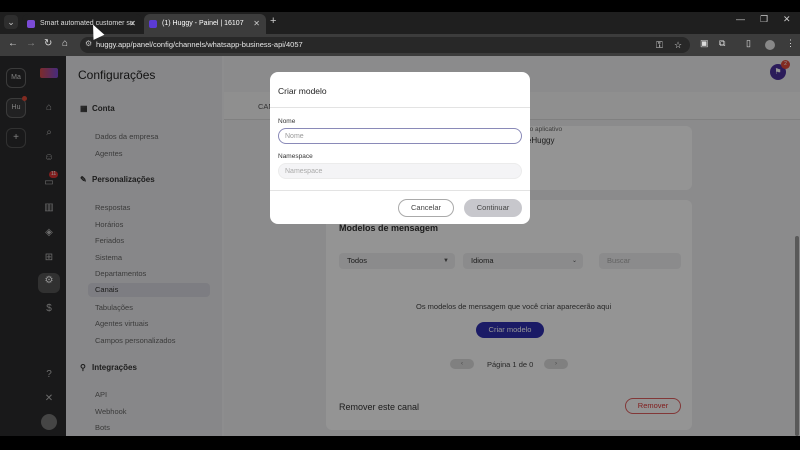  Describe the element at coordinates (722, 43) in the screenshot. I see `extensions-puzzle-icon: ⧉` at that location.